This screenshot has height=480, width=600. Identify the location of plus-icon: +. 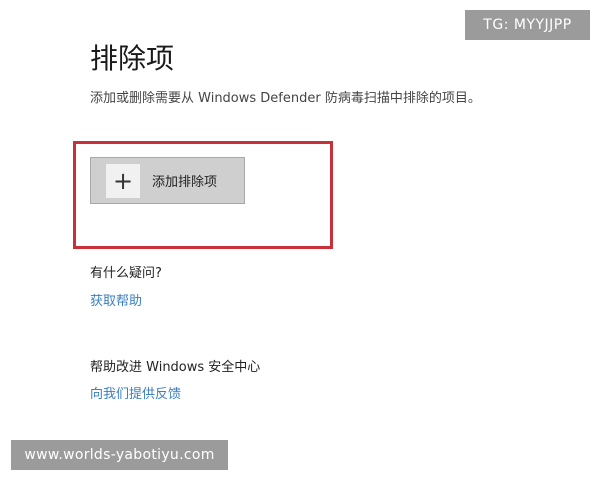
(123, 180).